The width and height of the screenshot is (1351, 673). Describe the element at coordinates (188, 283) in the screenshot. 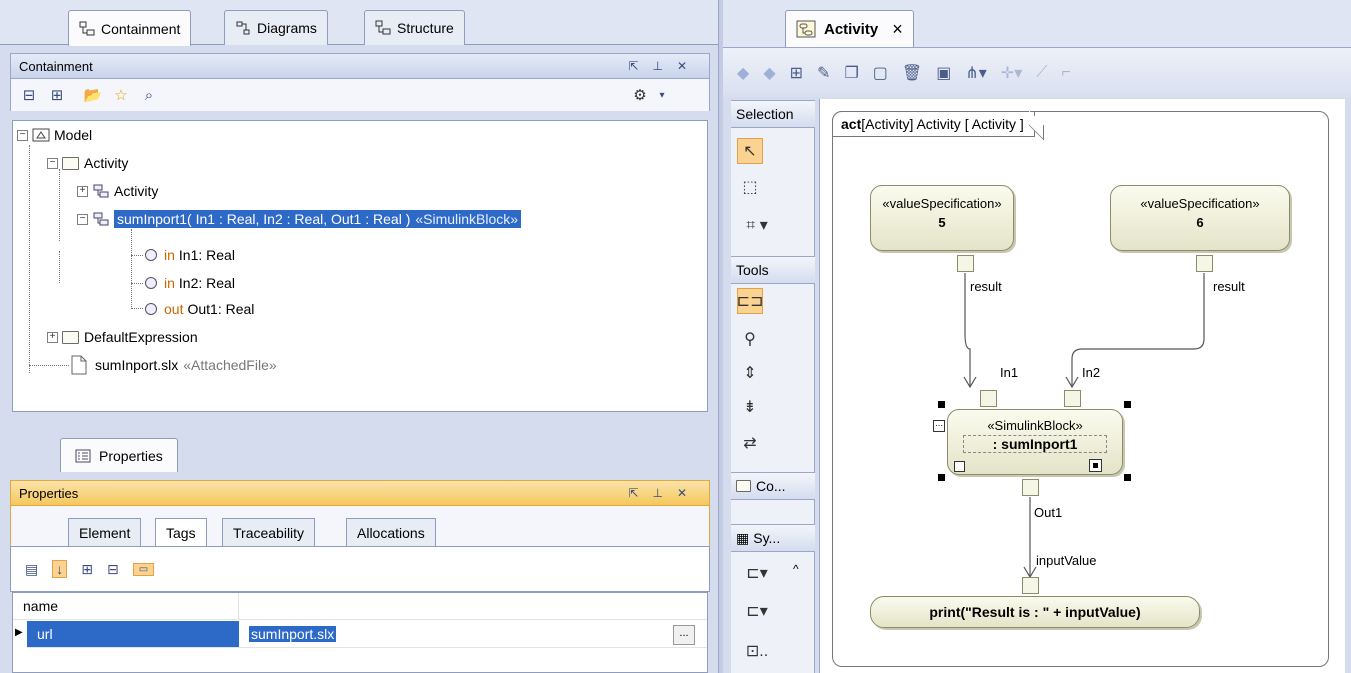

I see `tree-node-param-in2: in In2 : Real` at that location.